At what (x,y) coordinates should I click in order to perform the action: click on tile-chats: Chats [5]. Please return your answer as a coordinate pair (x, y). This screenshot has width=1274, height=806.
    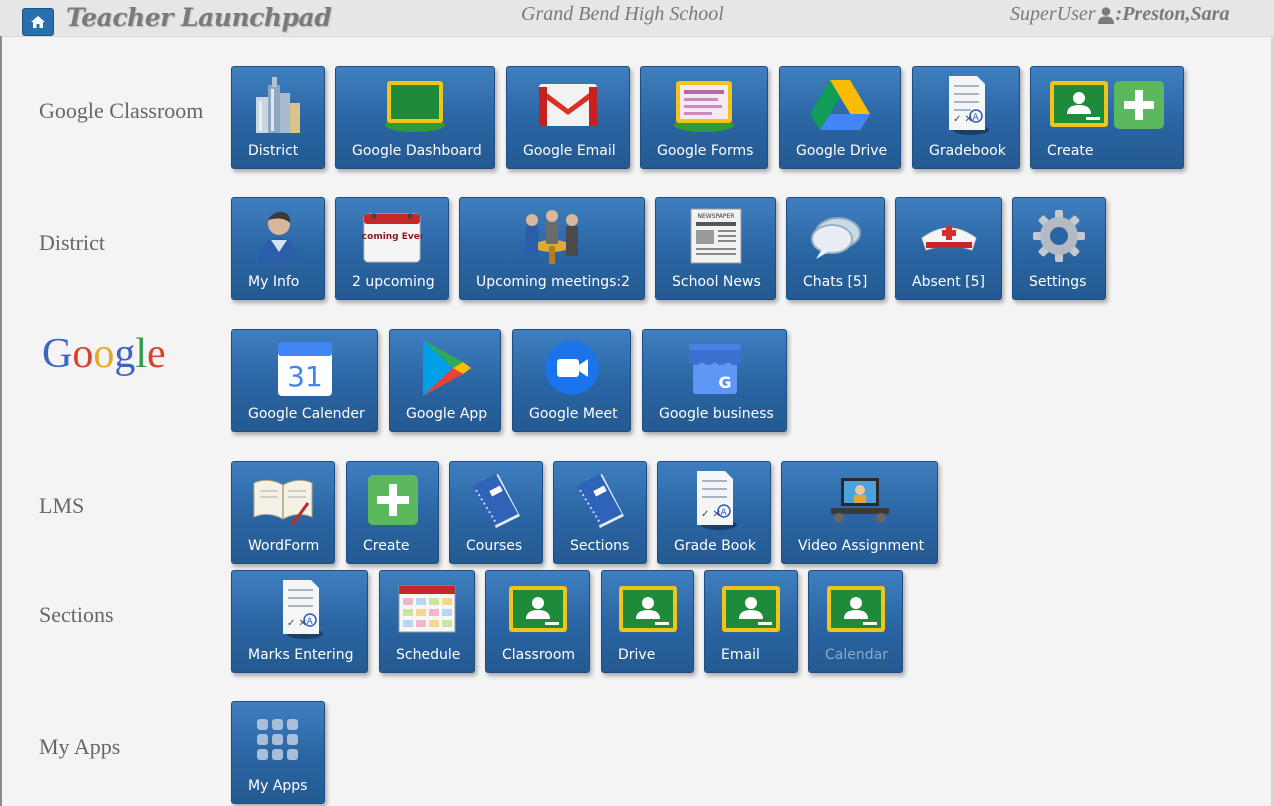
    Looking at the image, I should click on (835, 248).